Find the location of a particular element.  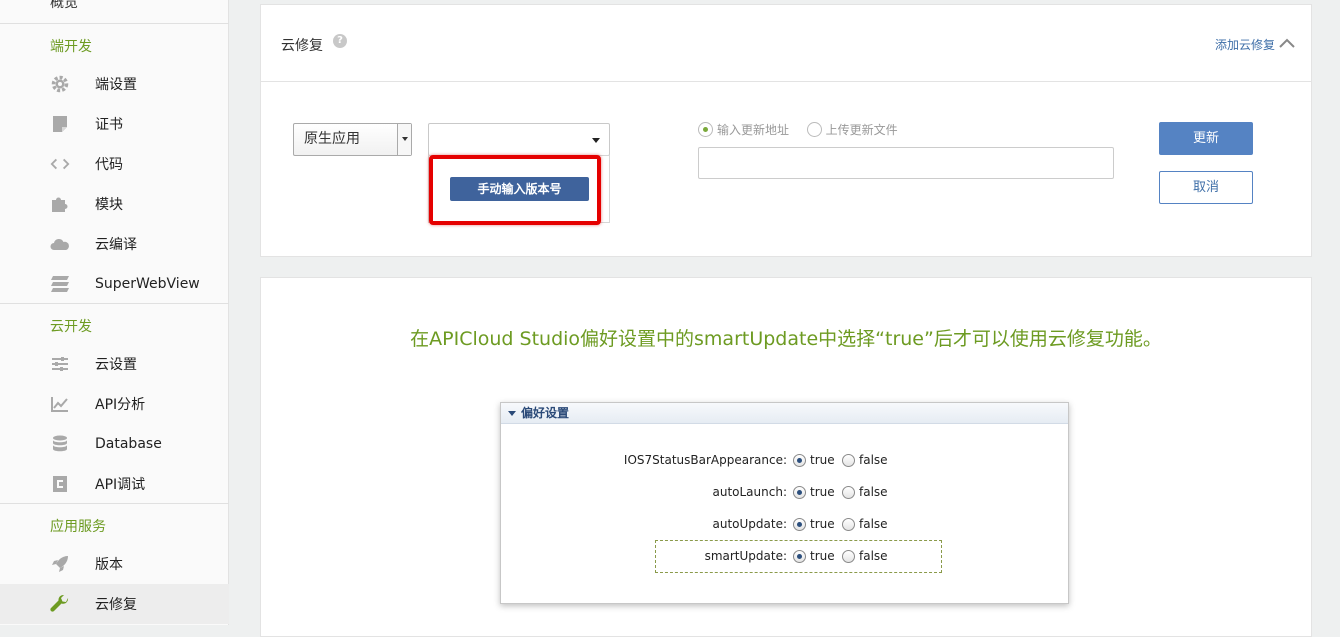

preferences-title: 偏好设置 is located at coordinates (545, 413).